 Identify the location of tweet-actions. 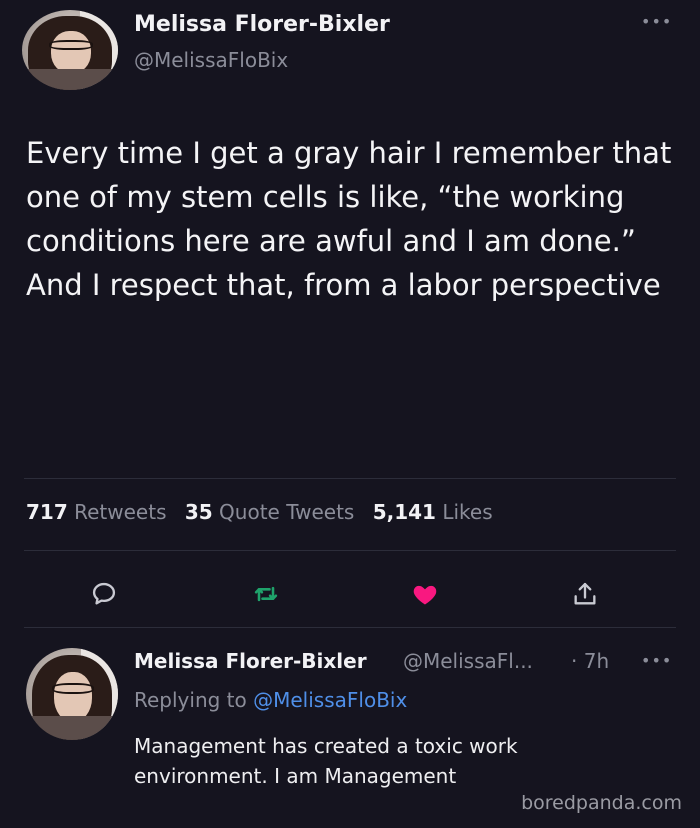
(350, 594).